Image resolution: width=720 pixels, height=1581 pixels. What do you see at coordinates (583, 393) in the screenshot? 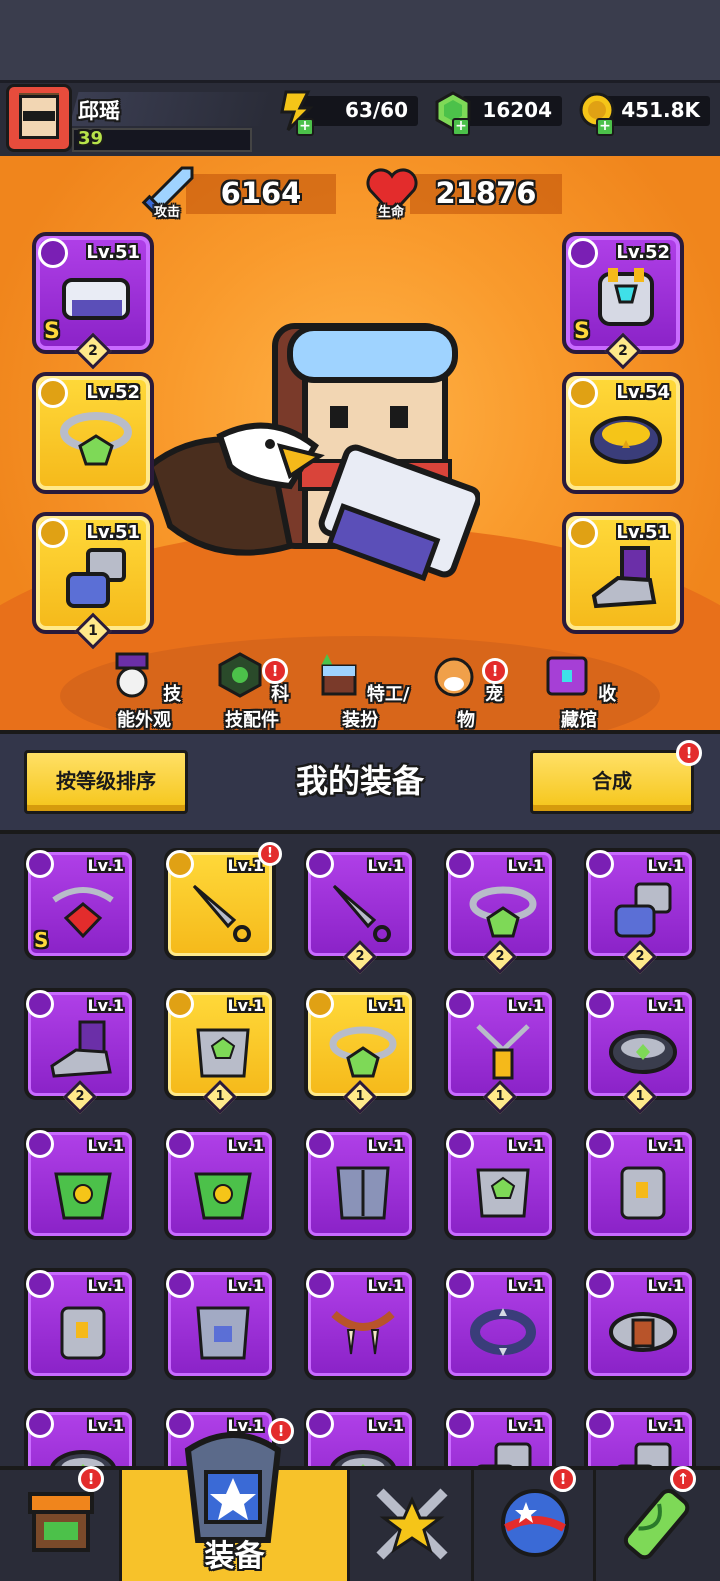
I see `belt-type-icon` at bounding box center [583, 393].